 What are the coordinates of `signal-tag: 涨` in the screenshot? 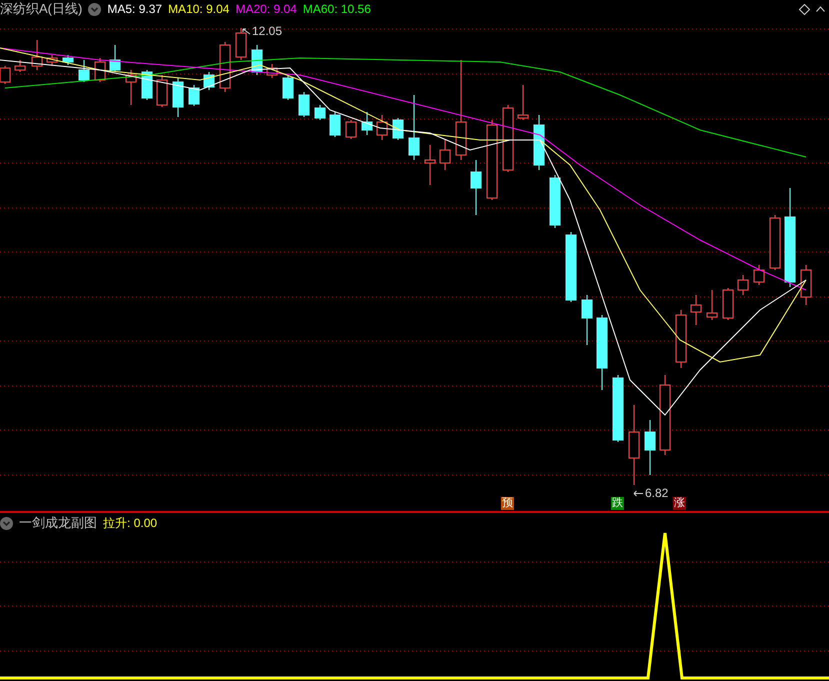 It's located at (679, 503).